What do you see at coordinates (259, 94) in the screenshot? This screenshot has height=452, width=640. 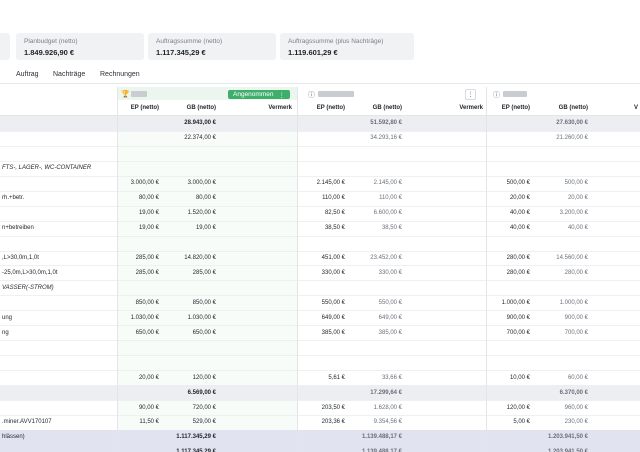 I see `status-badge: Angenommen ⋮` at bounding box center [259, 94].